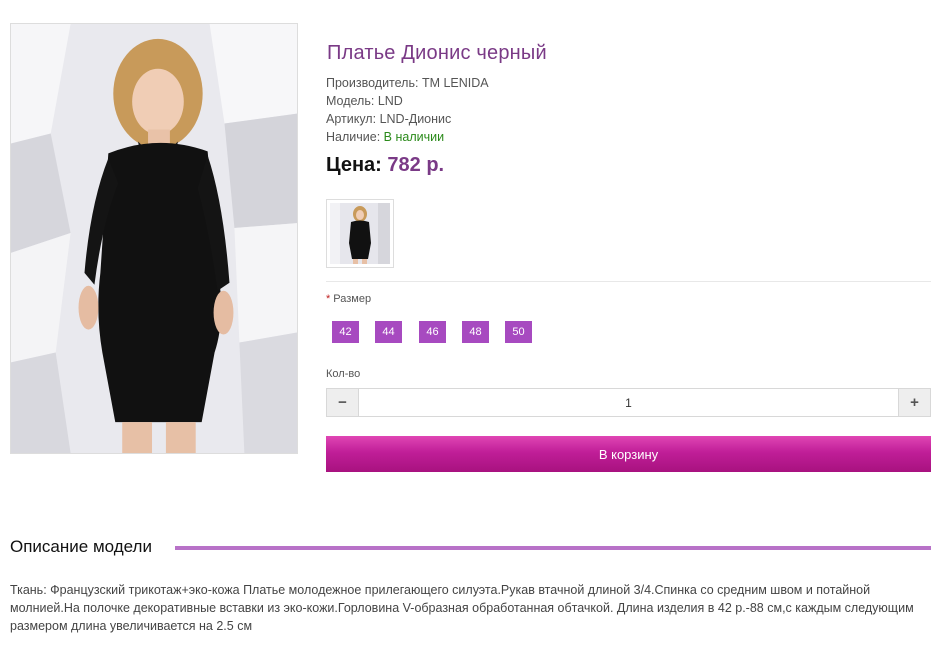 Image resolution: width=936 pixels, height=645 pixels. What do you see at coordinates (628, 281) in the screenshot?
I see `divider` at bounding box center [628, 281].